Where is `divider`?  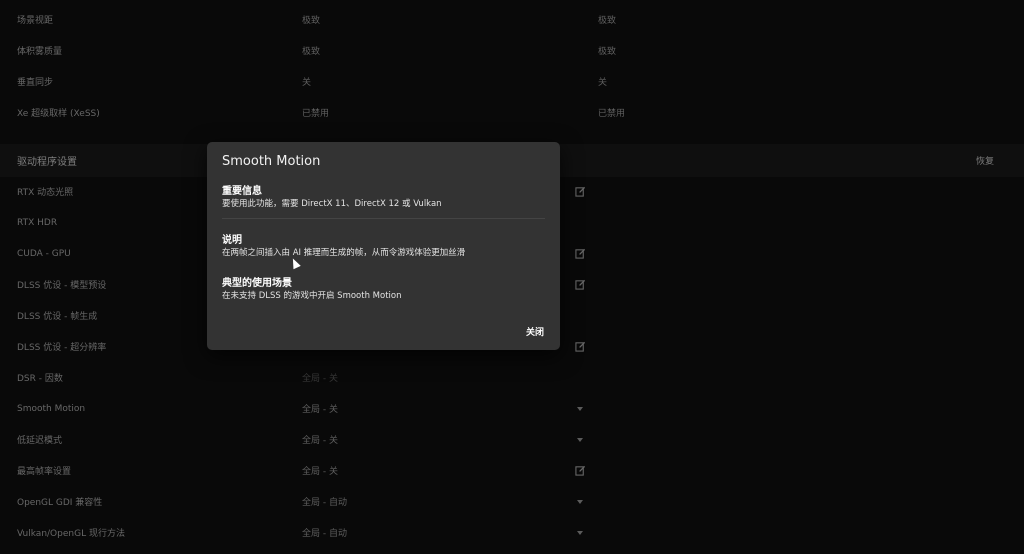
divider is located at coordinates (383, 218).